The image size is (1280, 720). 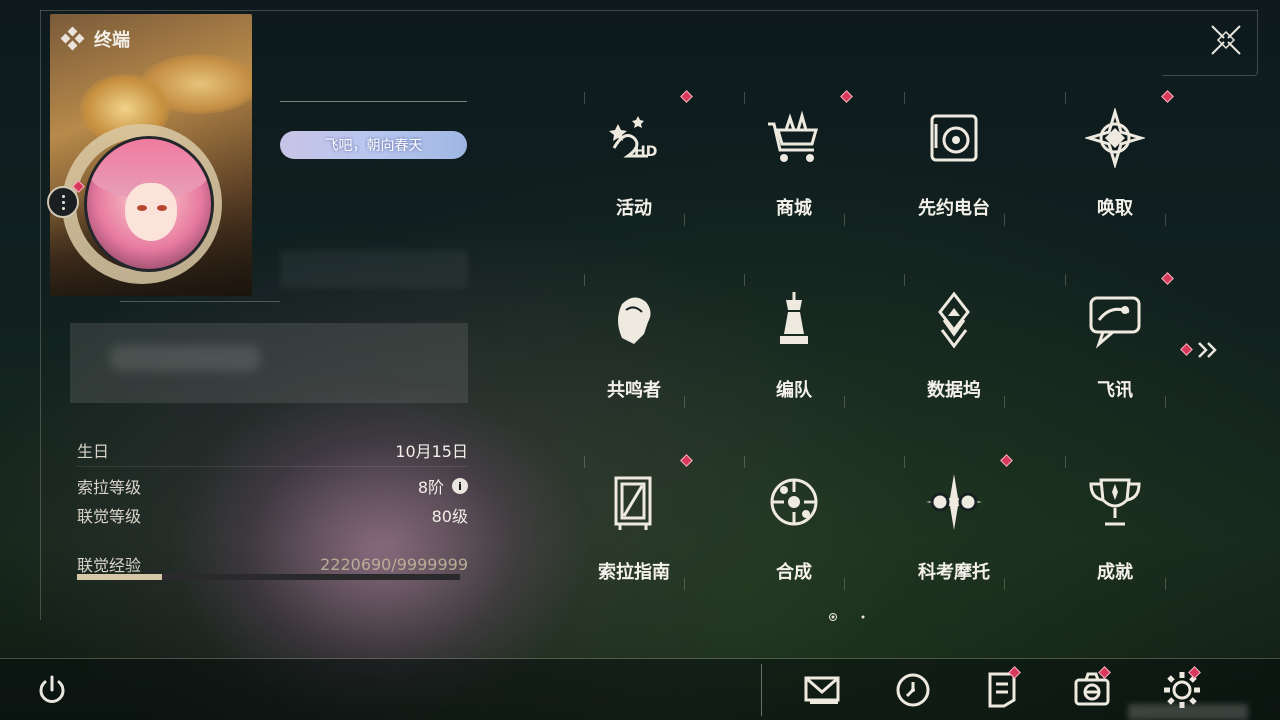 I want to click on terminal-logo-icon, so click(x=72, y=38).